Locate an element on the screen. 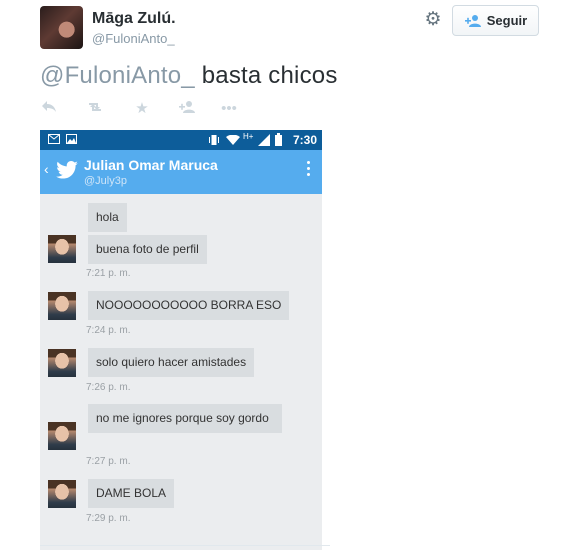  message-bubble: buena foto de perfil is located at coordinates (147, 249).